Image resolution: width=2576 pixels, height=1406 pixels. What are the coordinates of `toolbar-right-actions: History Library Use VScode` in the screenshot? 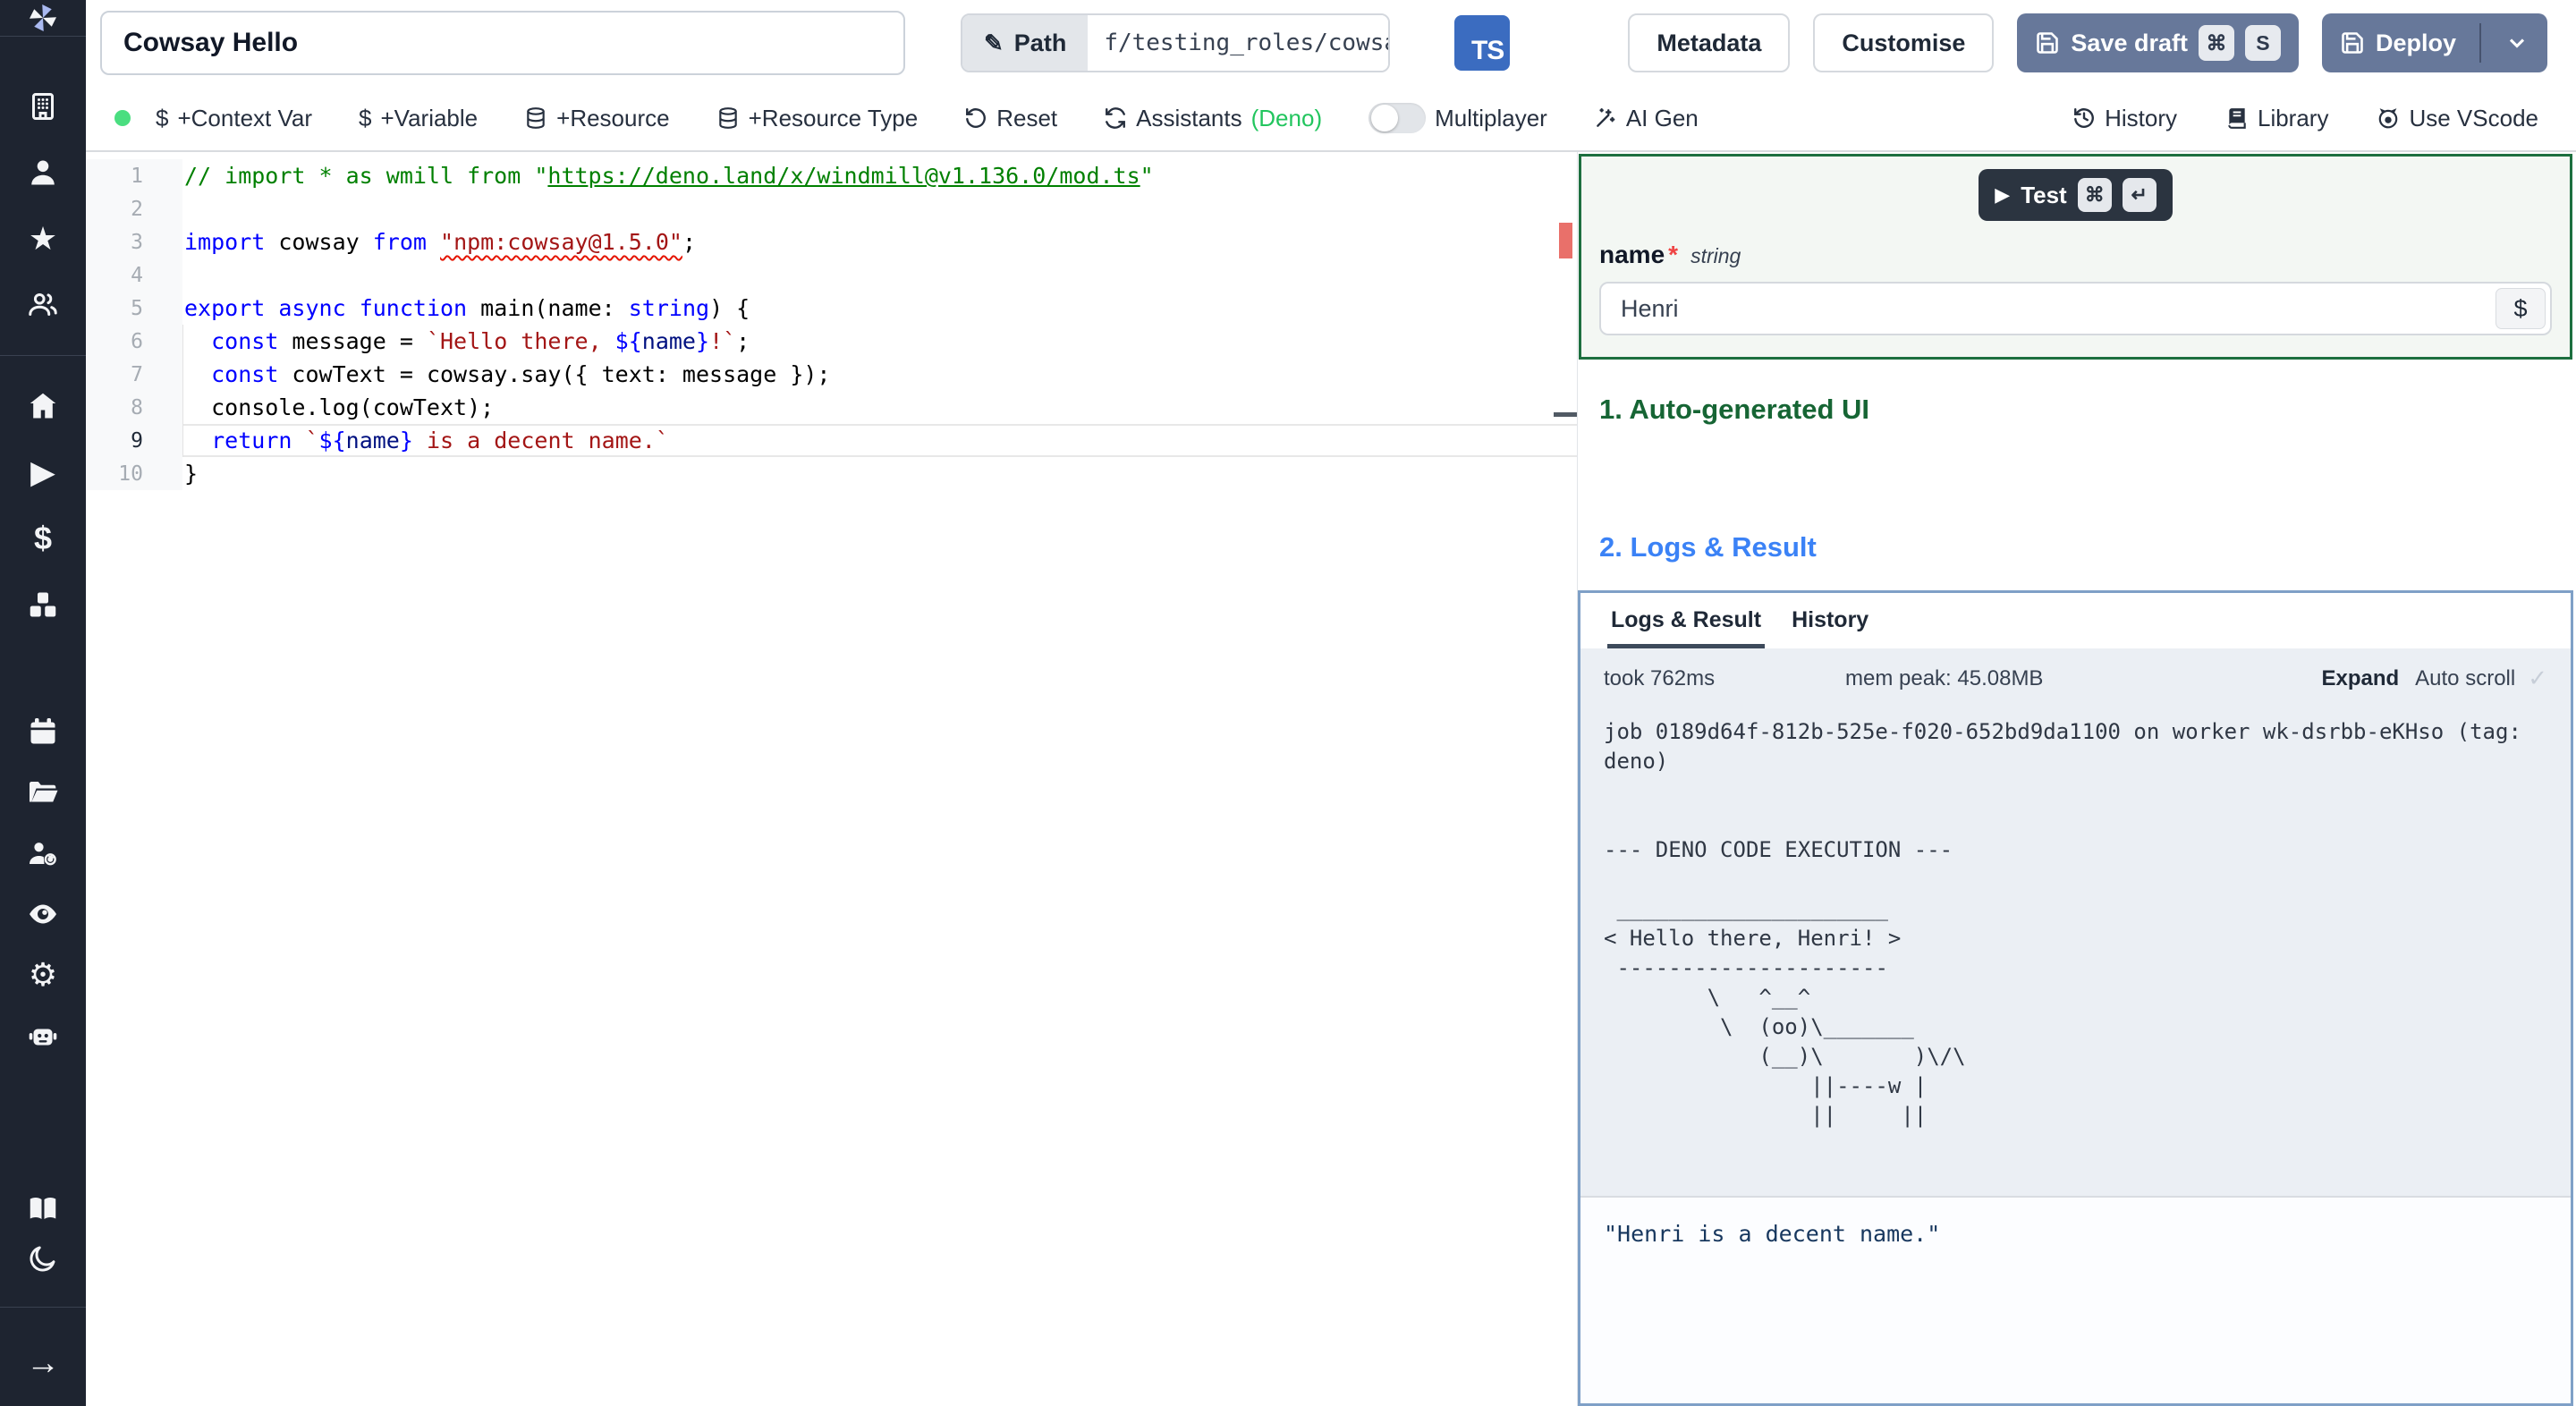 It's located at (2324, 119).